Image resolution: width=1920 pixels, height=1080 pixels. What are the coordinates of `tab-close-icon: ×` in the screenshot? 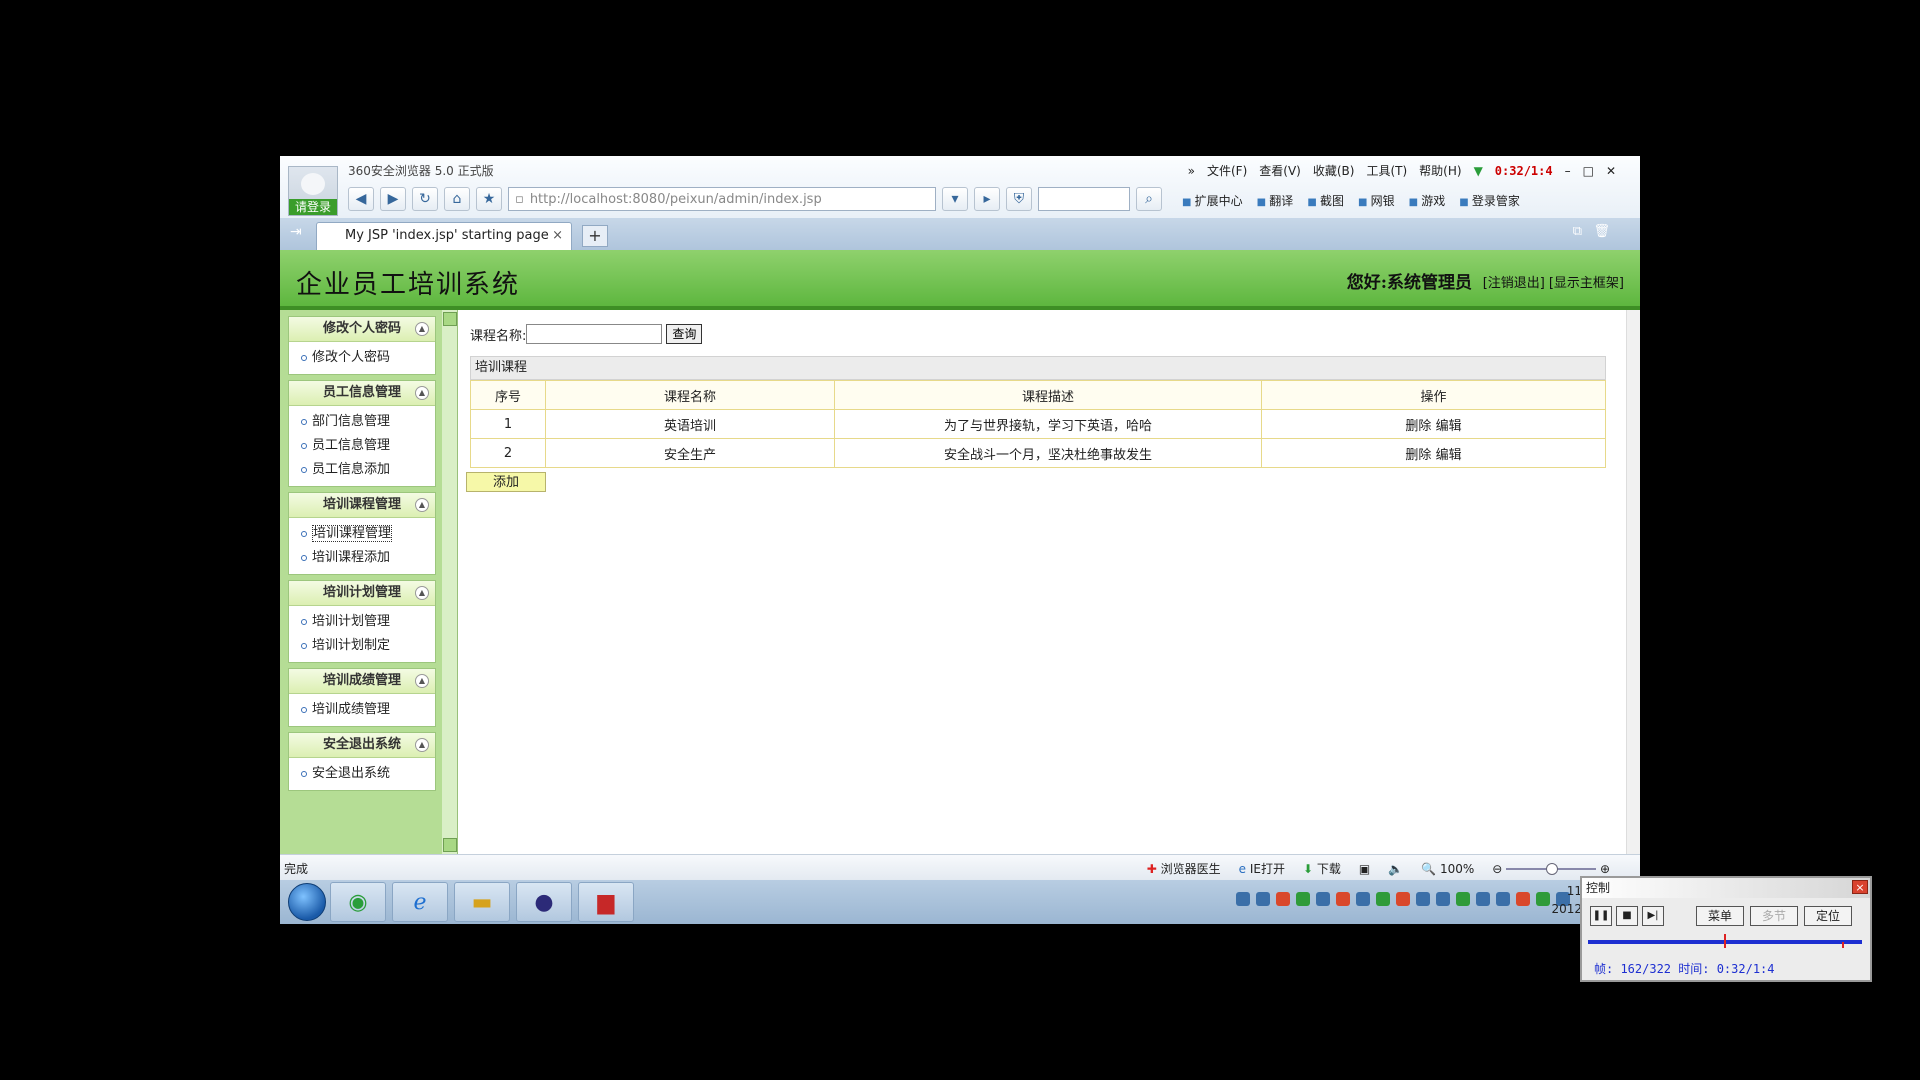 It's located at (557, 236).